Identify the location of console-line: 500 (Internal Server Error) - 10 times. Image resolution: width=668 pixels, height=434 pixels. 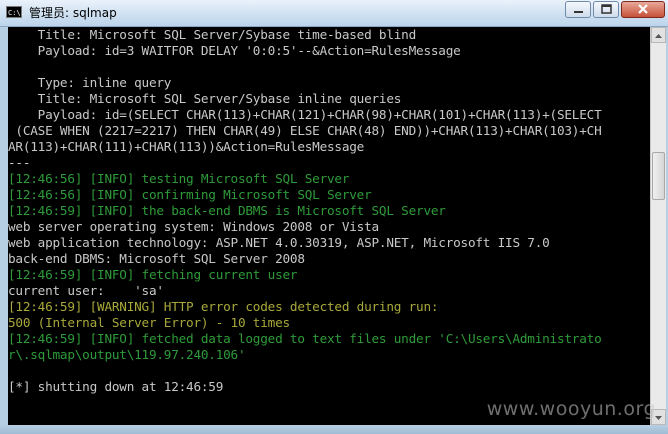
(149, 322).